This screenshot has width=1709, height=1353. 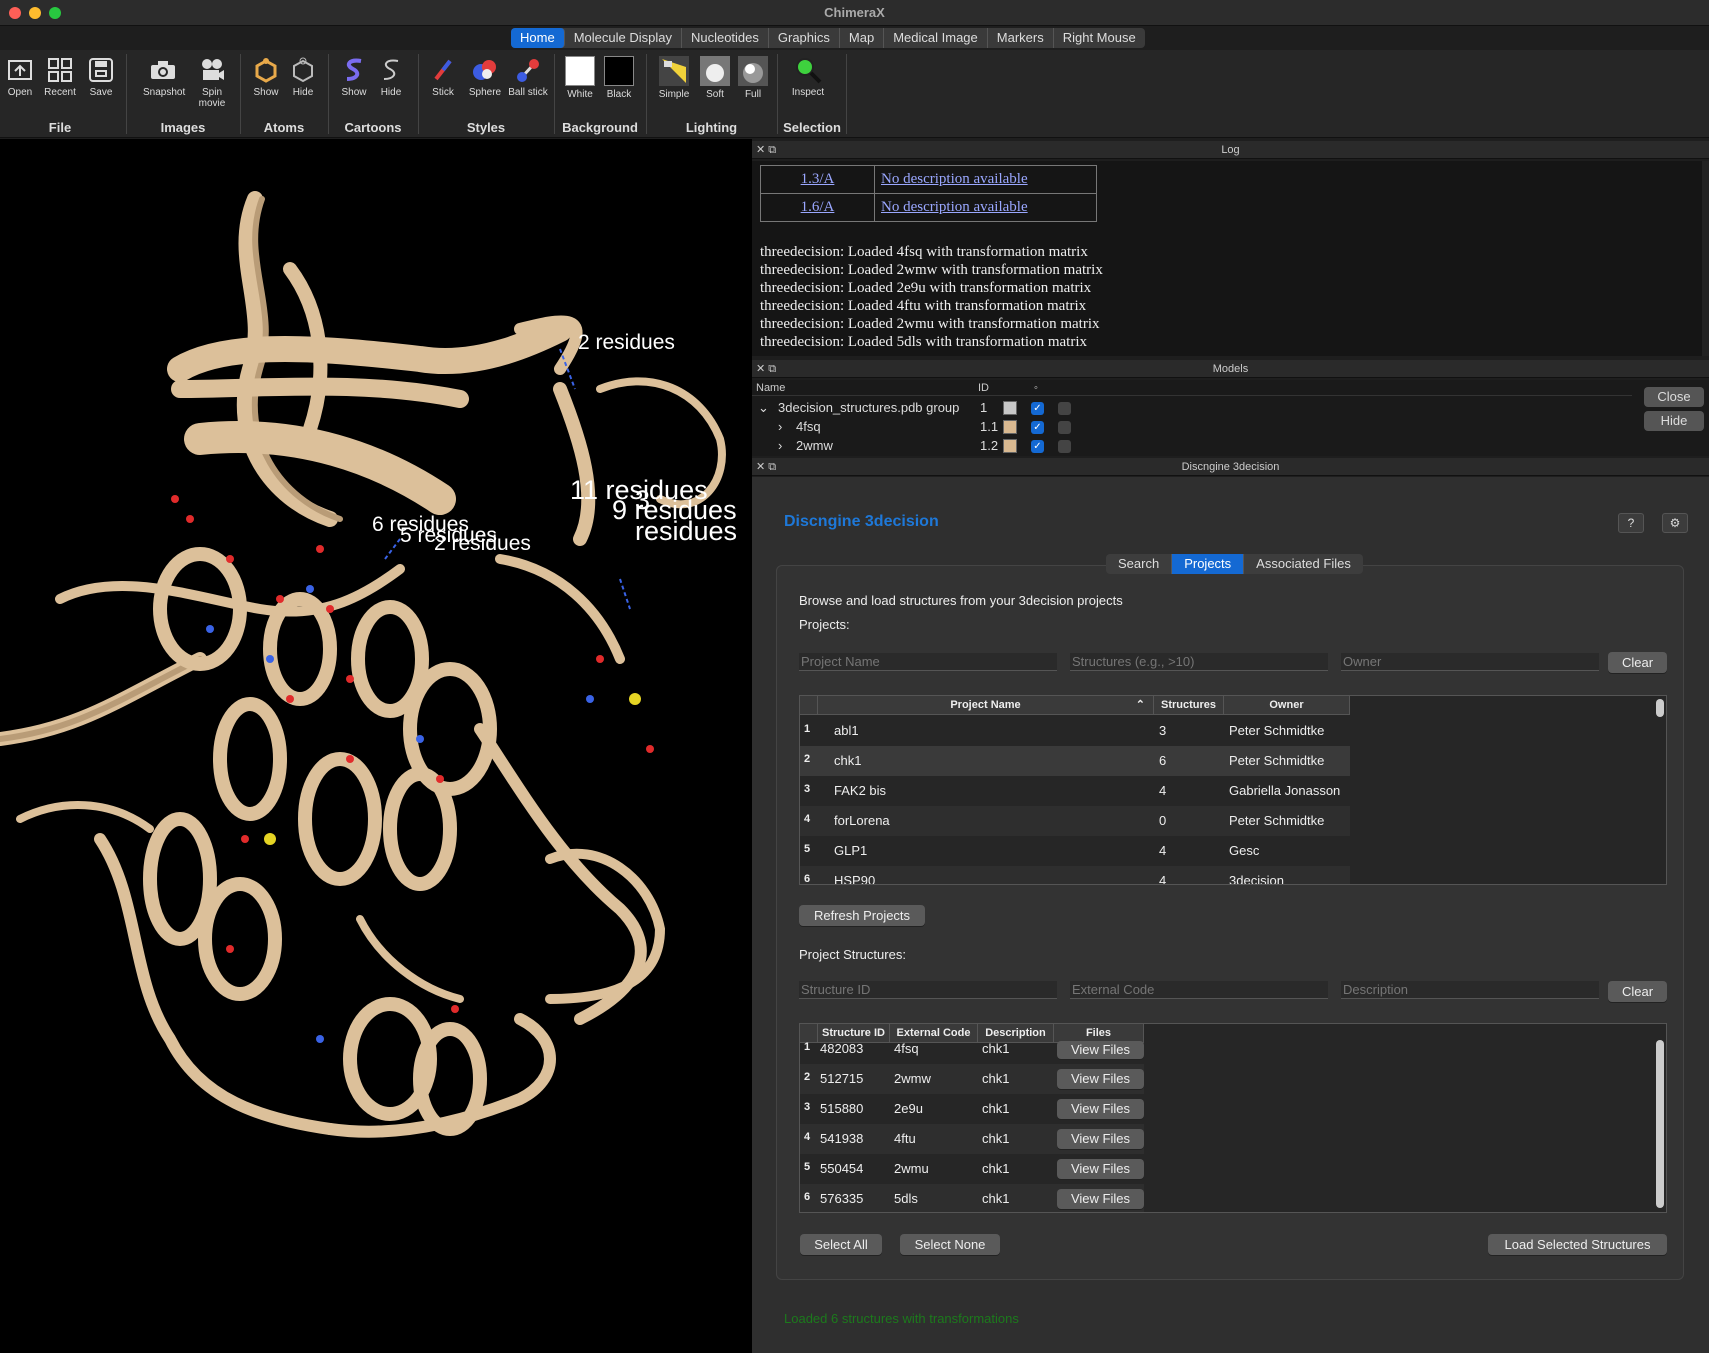 What do you see at coordinates (763, 408) in the screenshot?
I see `chevron-down-icon: ⌄` at bounding box center [763, 408].